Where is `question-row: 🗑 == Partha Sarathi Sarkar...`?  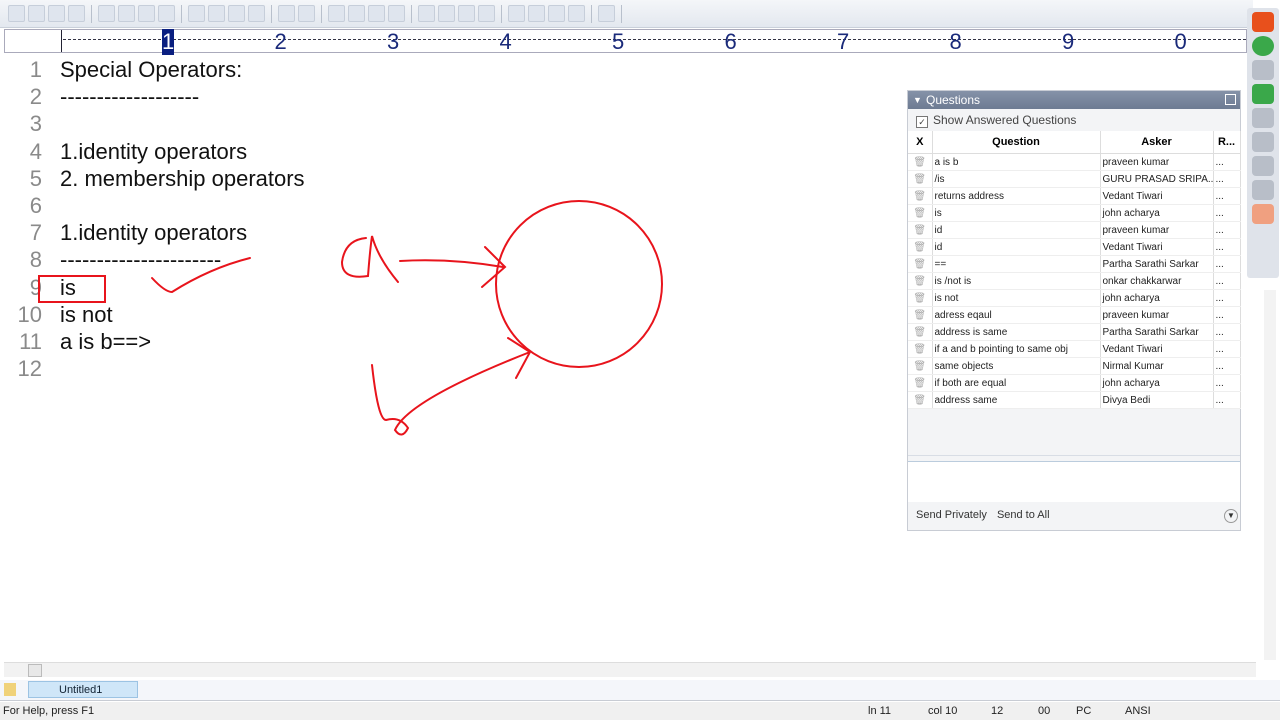 question-row: 🗑 == Partha Sarathi Sarkar... is located at coordinates (1074, 264).